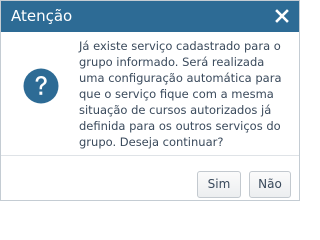 The height and width of the screenshot is (240, 320). Describe the element at coordinates (150, 16) in the screenshot. I see `dialog-titlebar: Atenção` at that location.